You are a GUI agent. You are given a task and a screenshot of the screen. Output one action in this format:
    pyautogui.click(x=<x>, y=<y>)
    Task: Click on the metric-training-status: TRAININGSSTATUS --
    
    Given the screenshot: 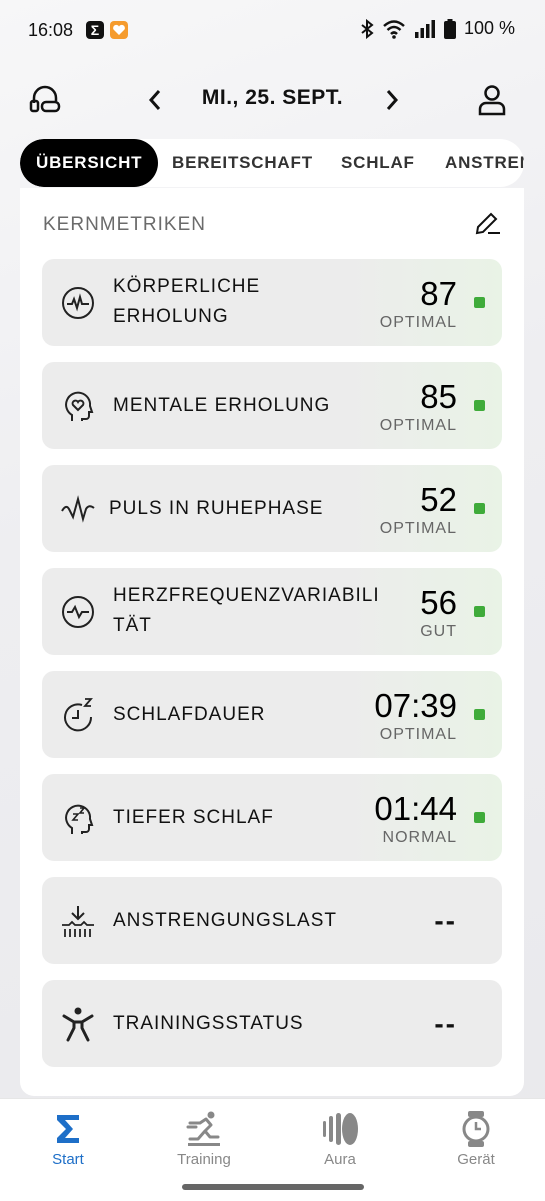 What is the action you would take?
    pyautogui.click(x=272, y=1023)
    